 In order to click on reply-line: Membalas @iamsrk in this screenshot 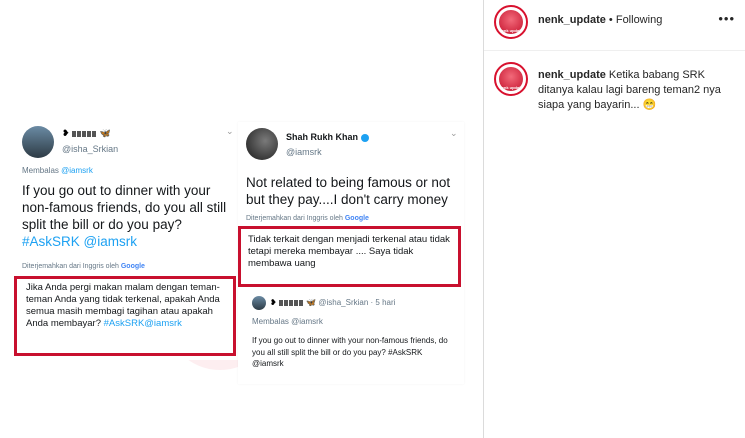, I will do `click(57, 170)`.